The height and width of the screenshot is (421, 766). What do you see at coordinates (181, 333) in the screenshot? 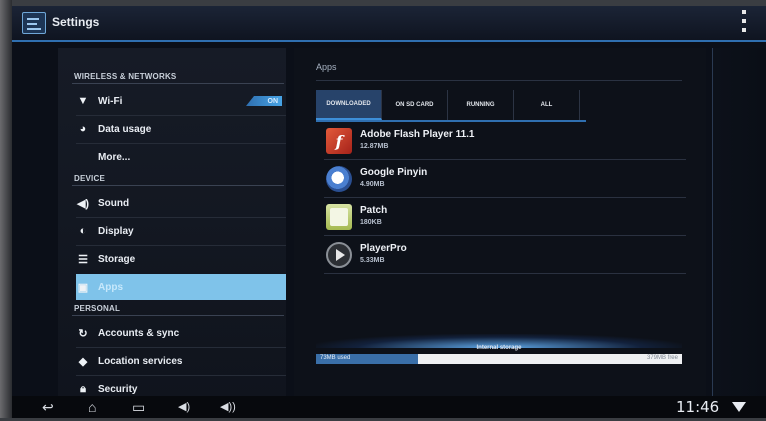
I see `sidebar-item-accounts-sync: ↻ Accounts & sync` at bounding box center [181, 333].